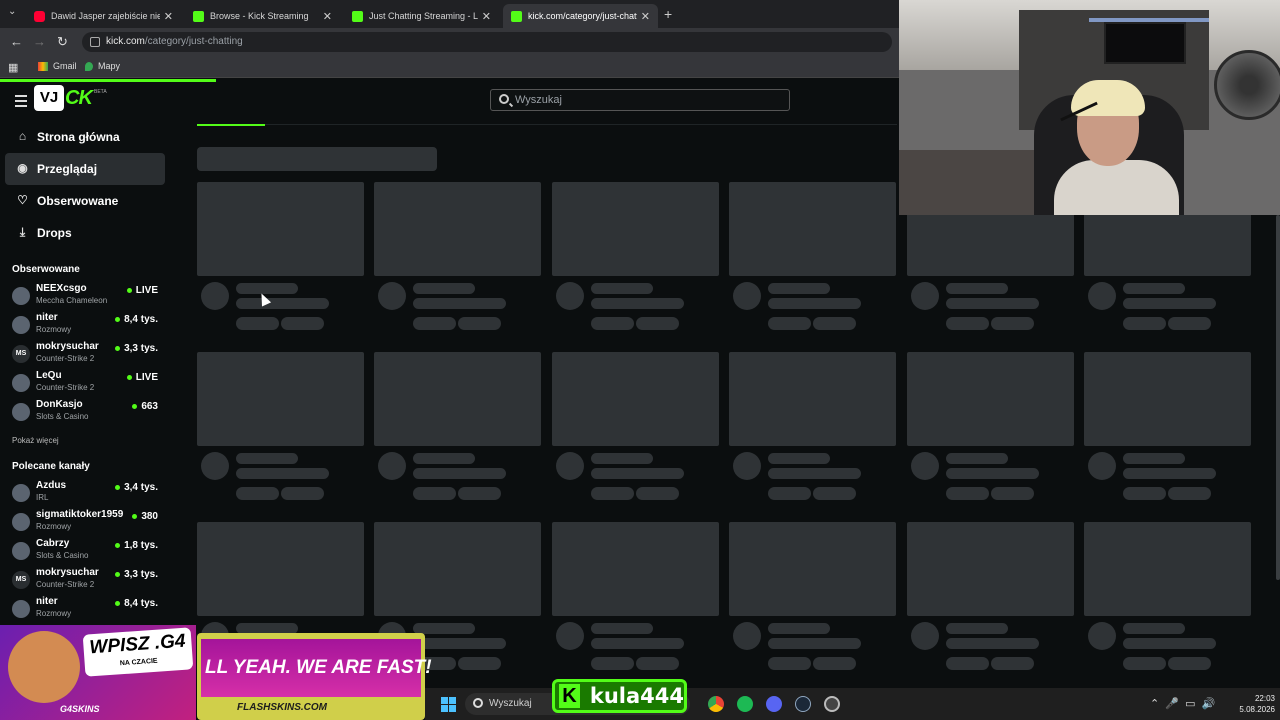  What do you see at coordinates (22, 168) in the screenshot?
I see `browse-icon: ◉` at bounding box center [22, 168].